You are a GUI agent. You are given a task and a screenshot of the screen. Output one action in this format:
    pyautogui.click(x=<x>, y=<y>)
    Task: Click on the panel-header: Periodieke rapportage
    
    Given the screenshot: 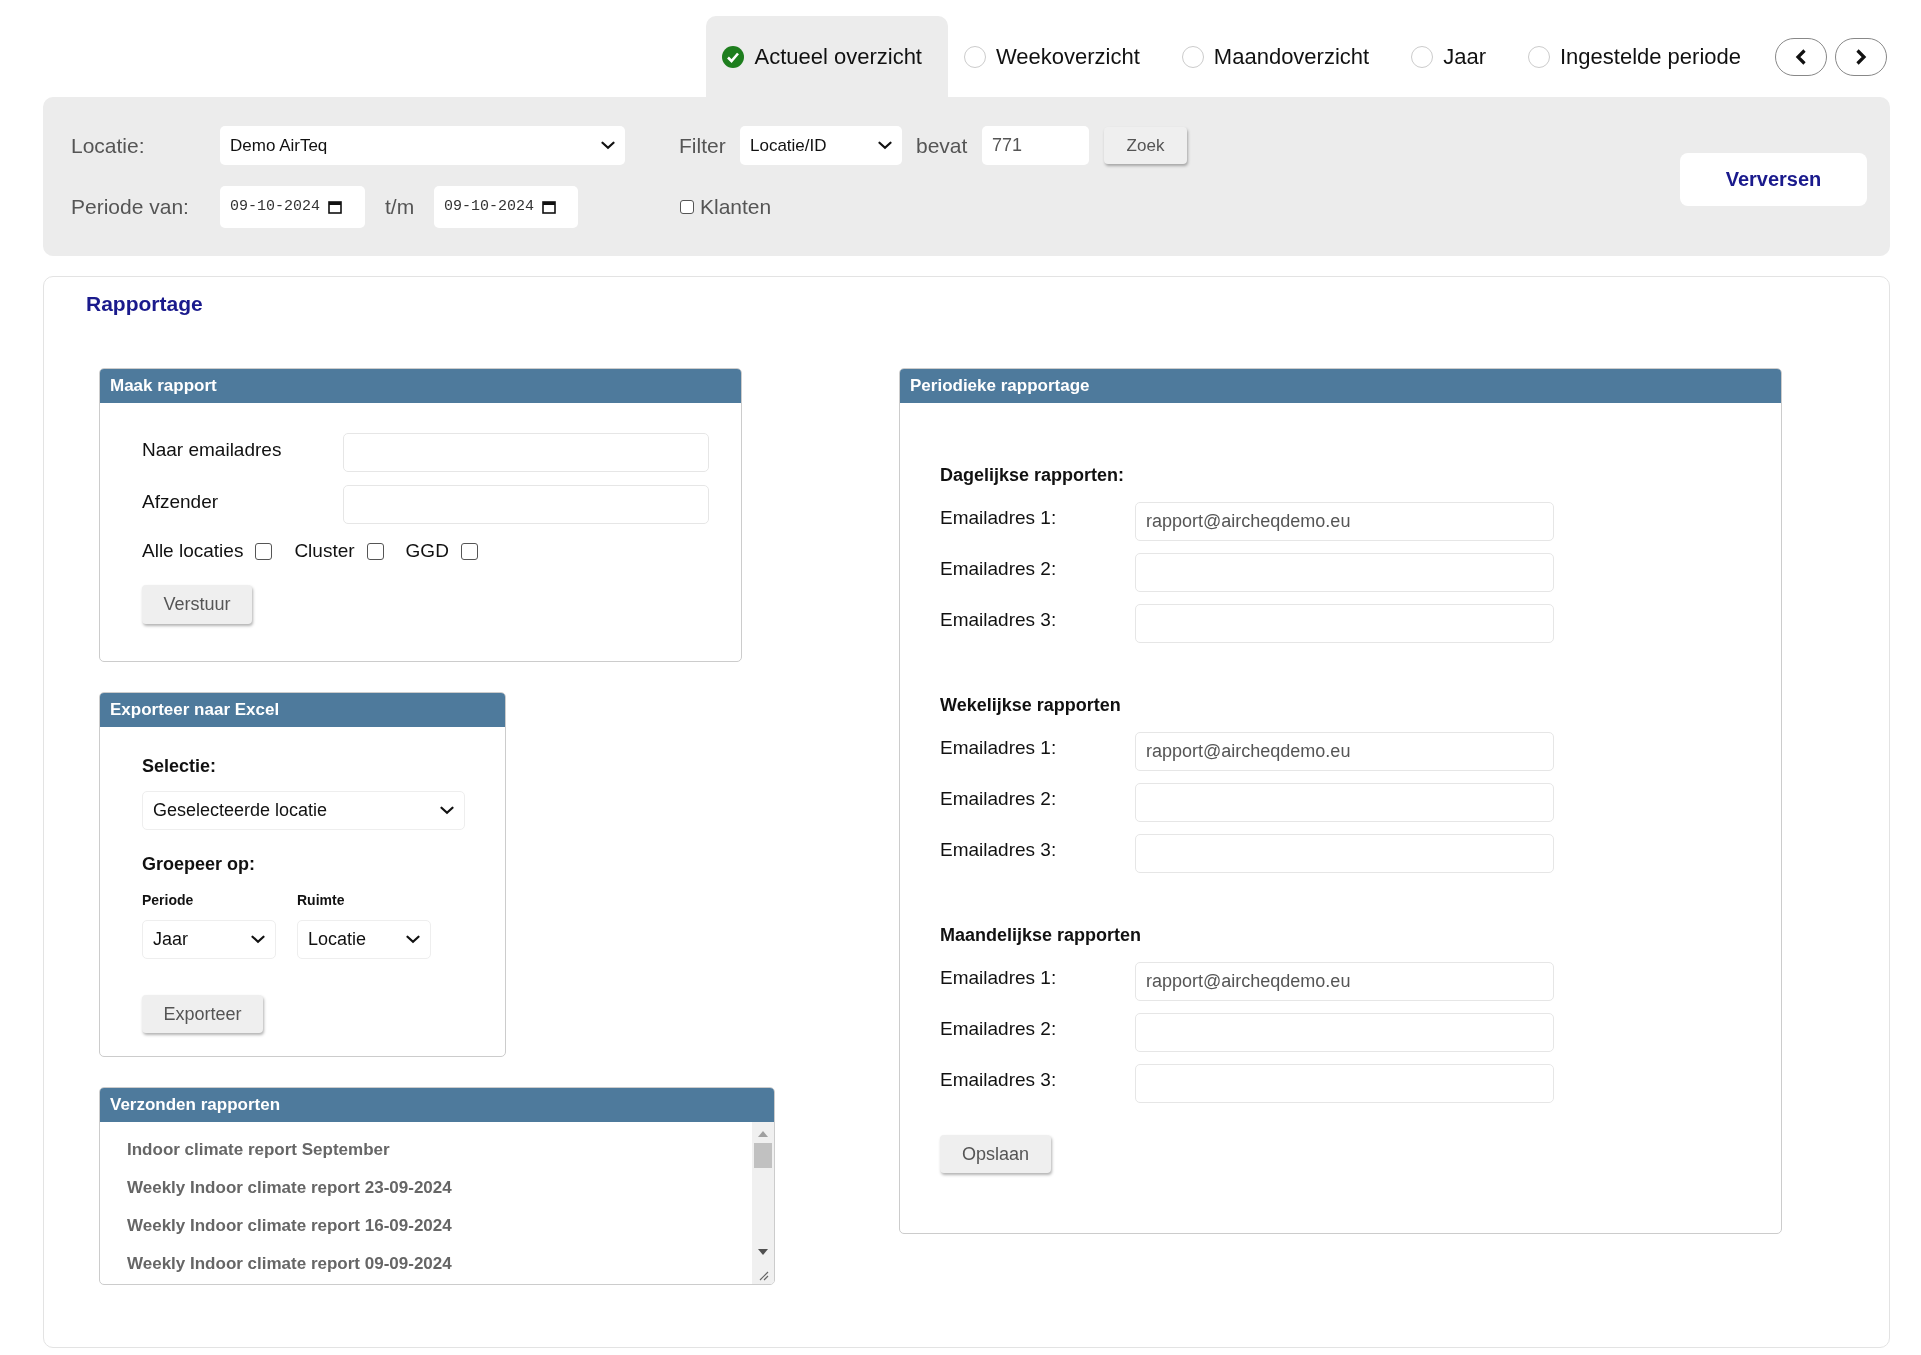 What is the action you would take?
    pyautogui.click(x=1340, y=386)
    